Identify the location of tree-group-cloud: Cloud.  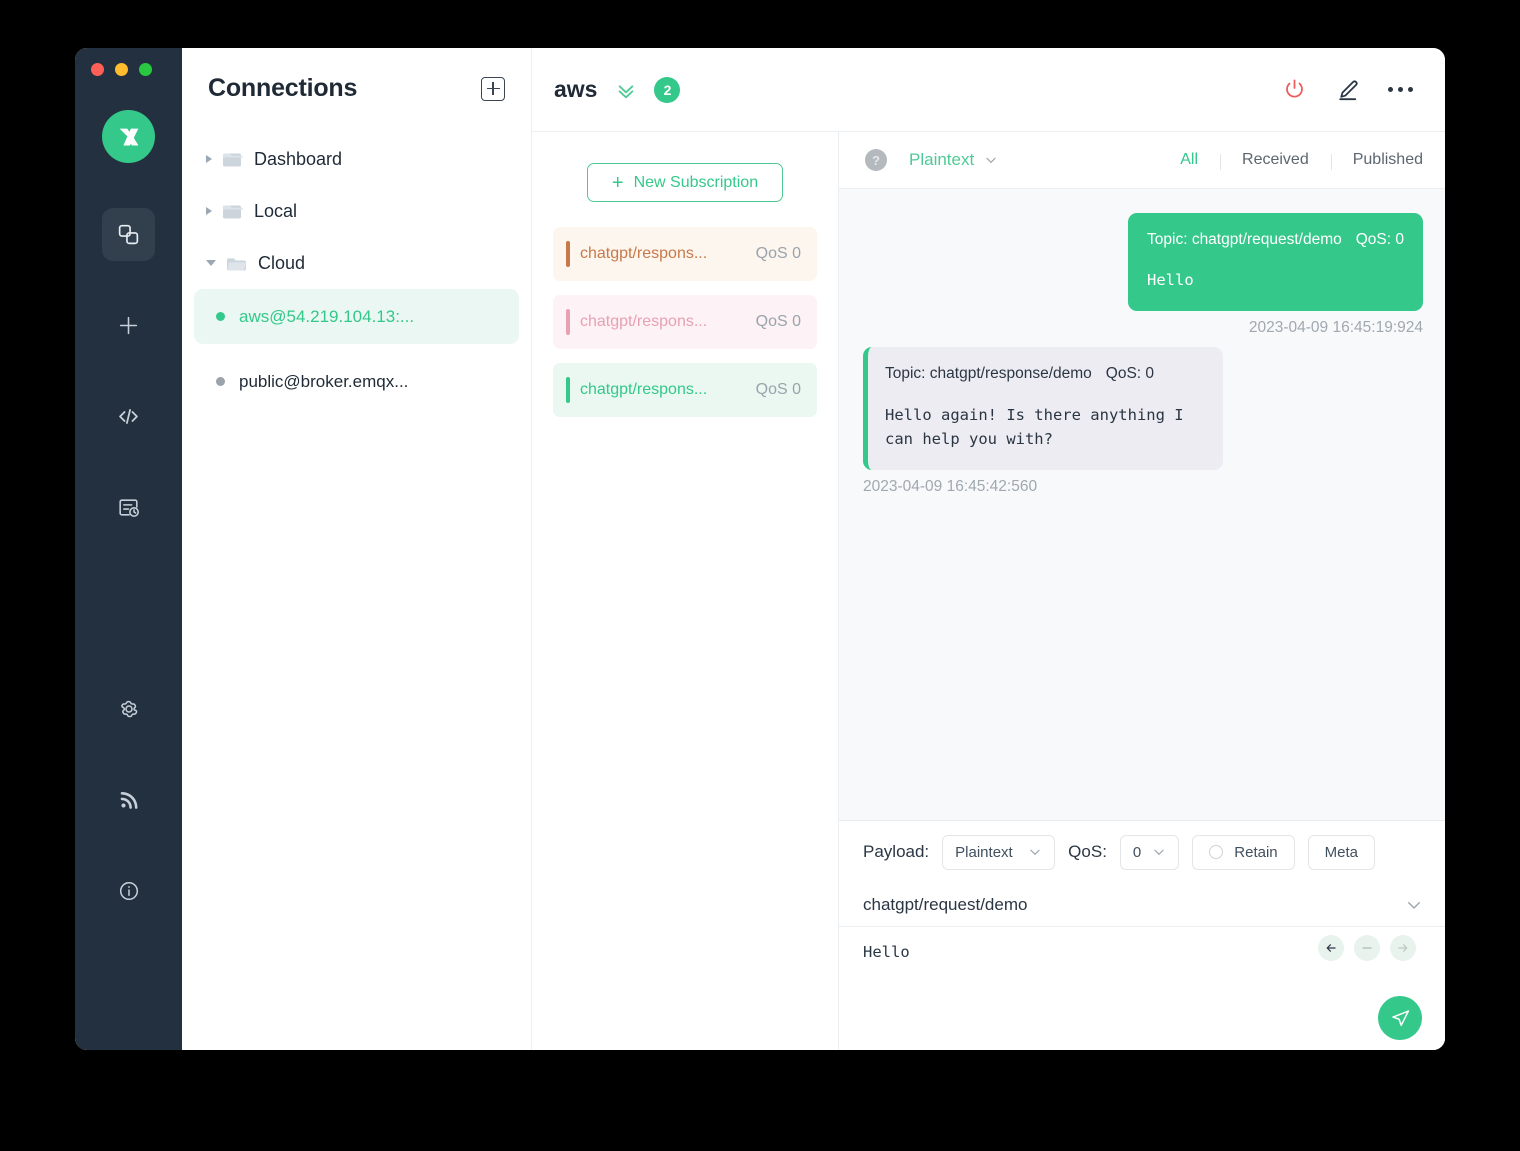
(356, 263).